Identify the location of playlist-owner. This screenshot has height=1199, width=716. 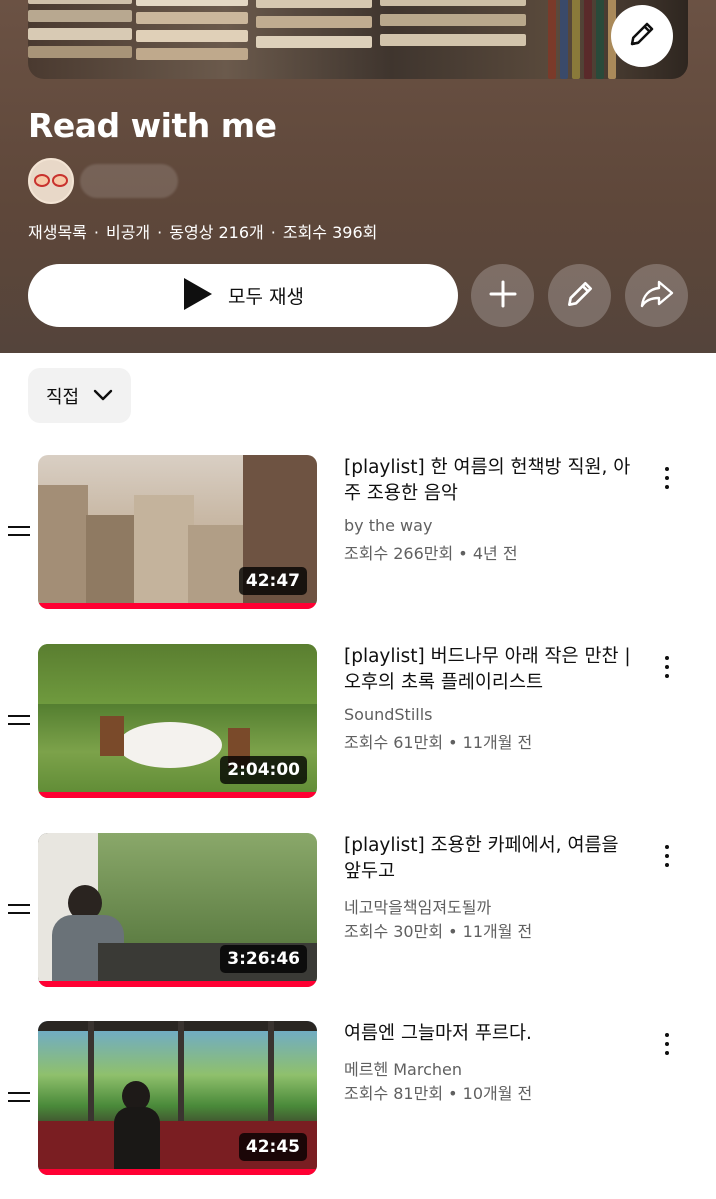
(103, 181).